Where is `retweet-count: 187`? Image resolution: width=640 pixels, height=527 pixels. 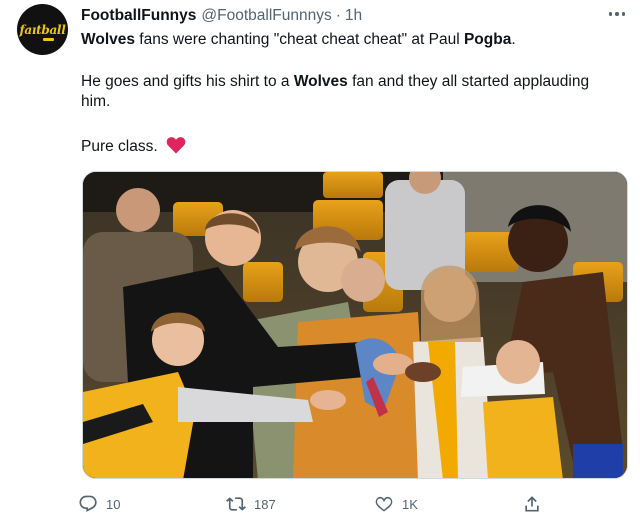
retweet-count: 187 is located at coordinates (265, 504).